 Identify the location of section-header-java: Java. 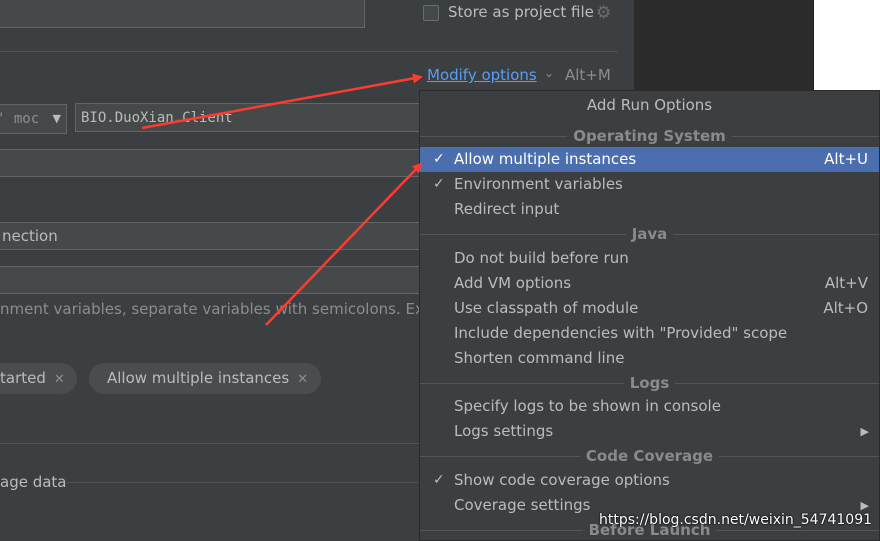
(649, 234).